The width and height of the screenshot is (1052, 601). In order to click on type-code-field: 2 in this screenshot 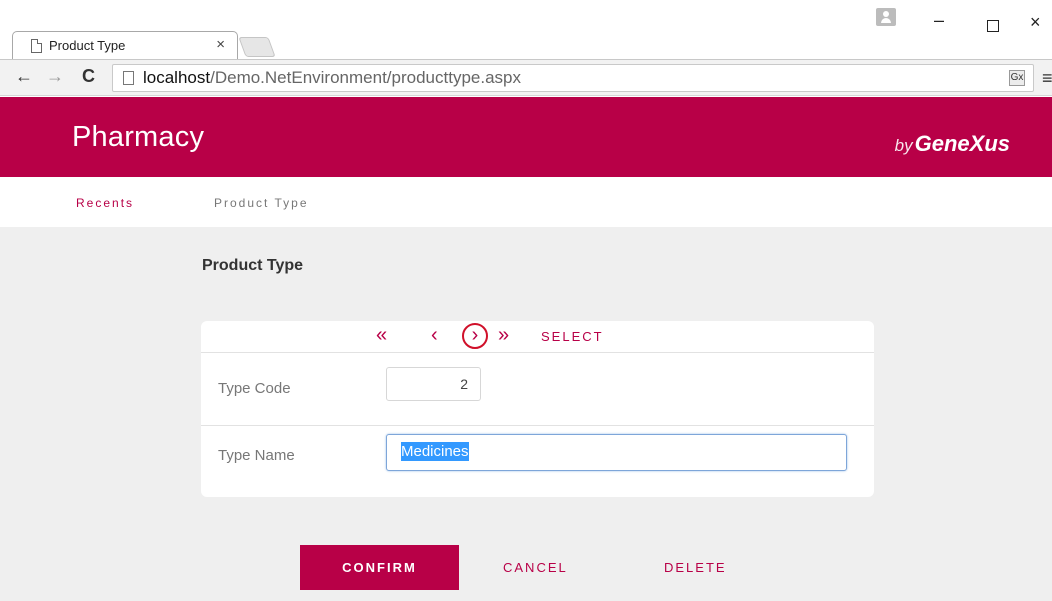, I will do `click(433, 384)`.